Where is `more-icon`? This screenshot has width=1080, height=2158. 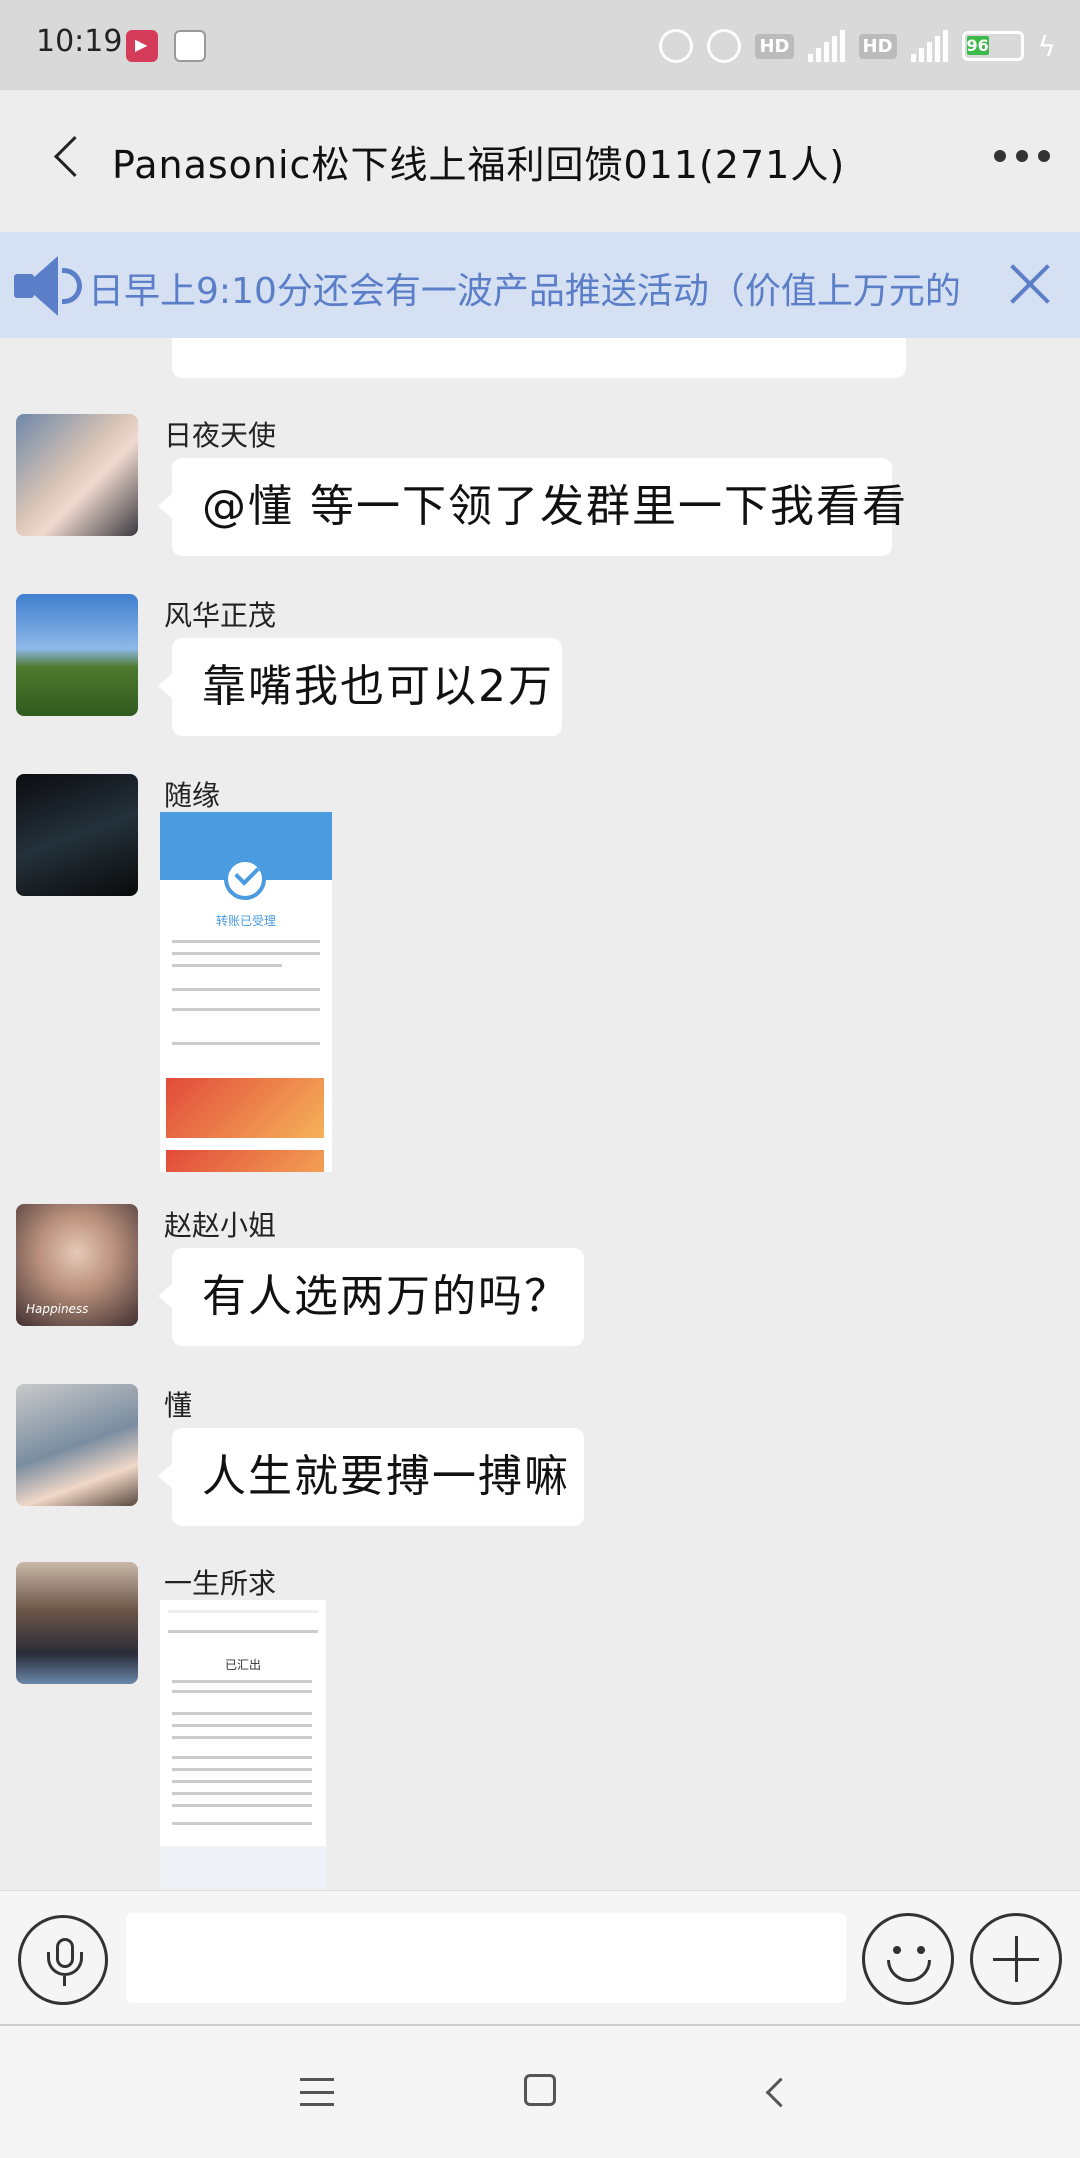 more-icon is located at coordinates (1022, 156).